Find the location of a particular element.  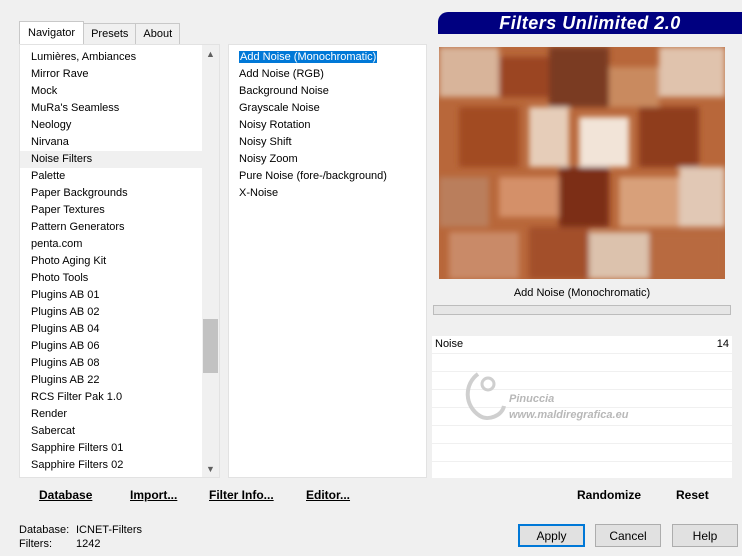

apply-button: Apply is located at coordinates (551, 535).